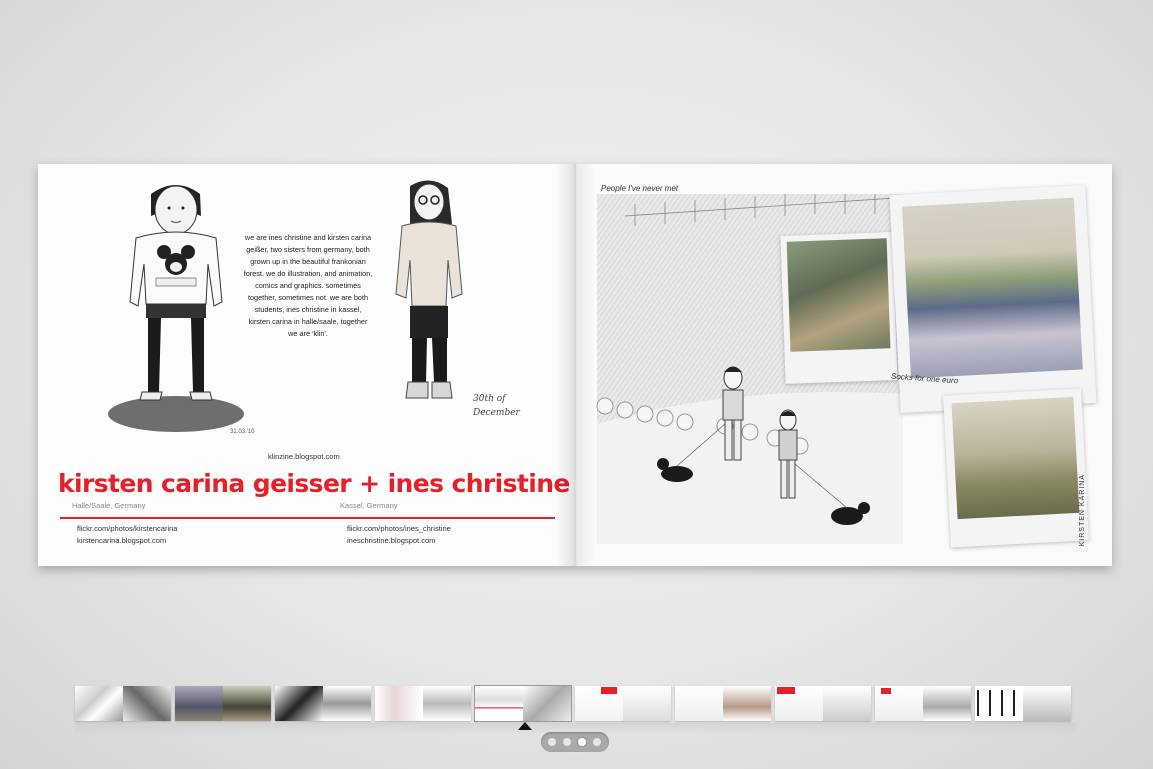  What do you see at coordinates (399, 528) in the screenshot?
I see `link-ines-flickr: flickr.com/photos/ines_christine` at bounding box center [399, 528].